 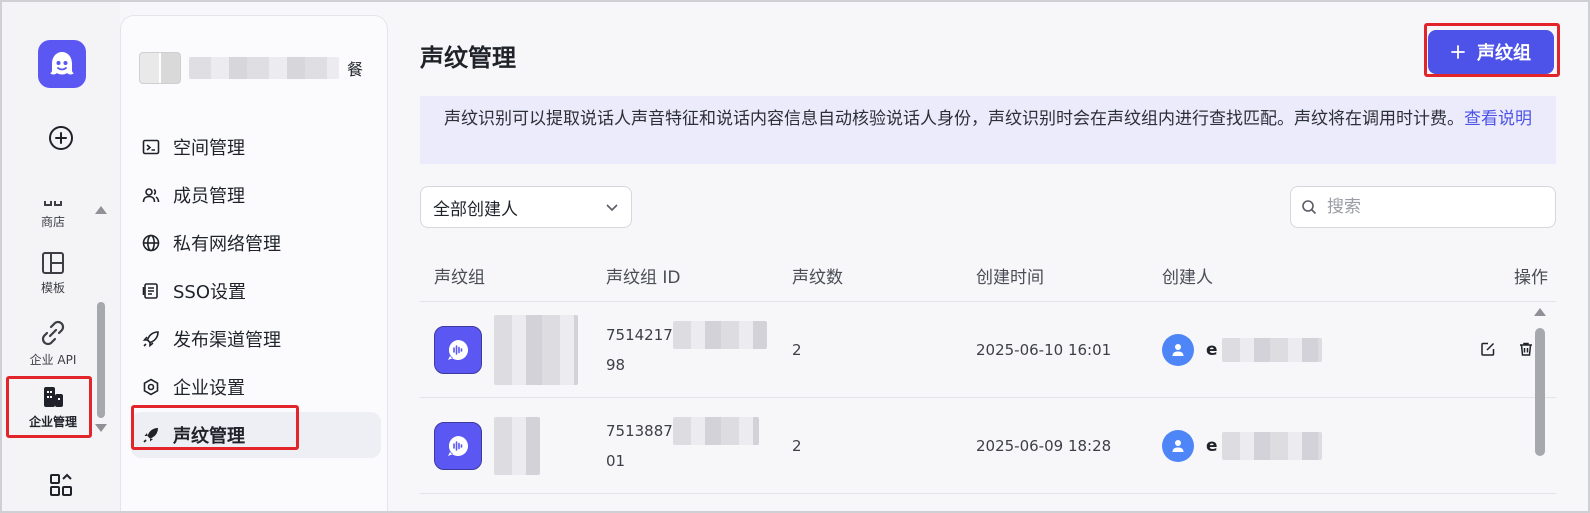 I want to click on group-id-suffix: 98, so click(x=616, y=364).